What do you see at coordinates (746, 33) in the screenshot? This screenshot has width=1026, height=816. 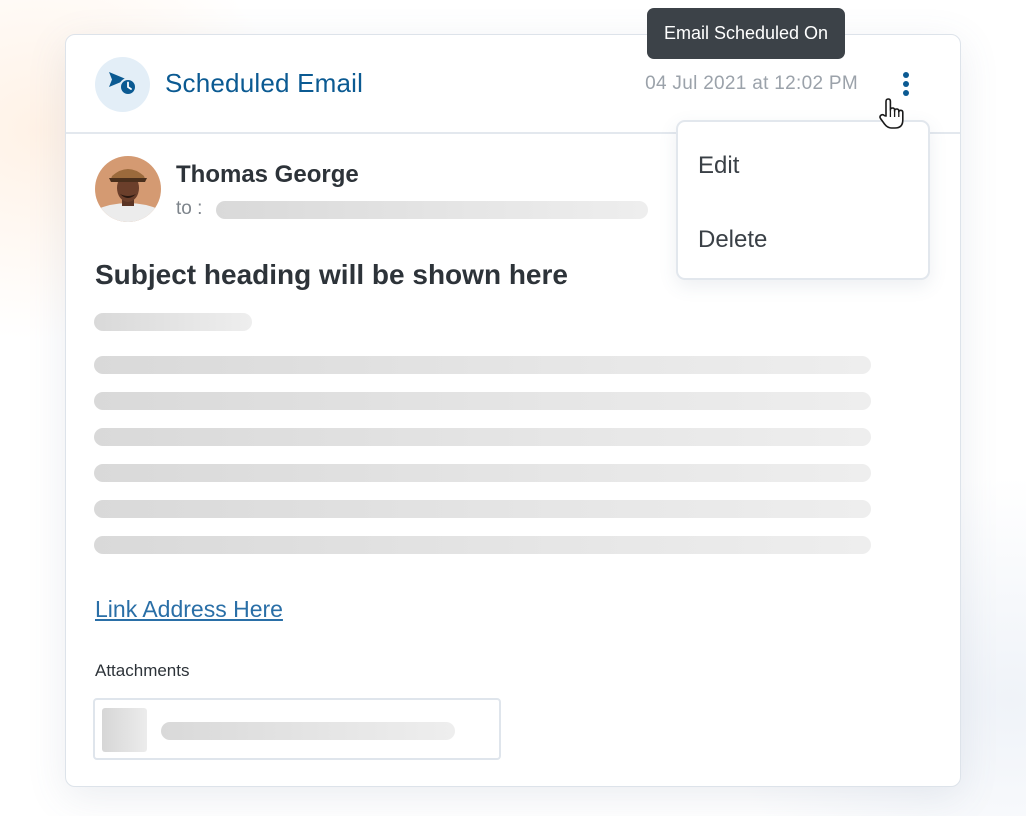 I see `scheduled-tooltip: Email Scheduled On` at bounding box center [746, 33].